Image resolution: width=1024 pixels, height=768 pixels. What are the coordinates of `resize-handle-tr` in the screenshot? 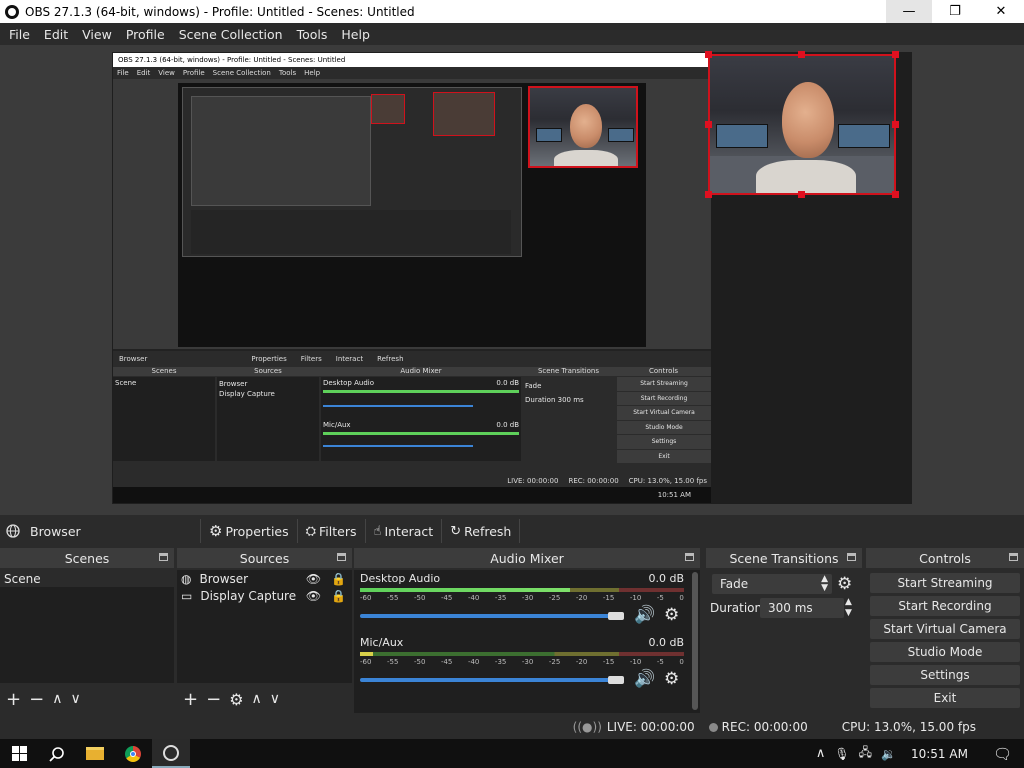 It's located at (895, 54).